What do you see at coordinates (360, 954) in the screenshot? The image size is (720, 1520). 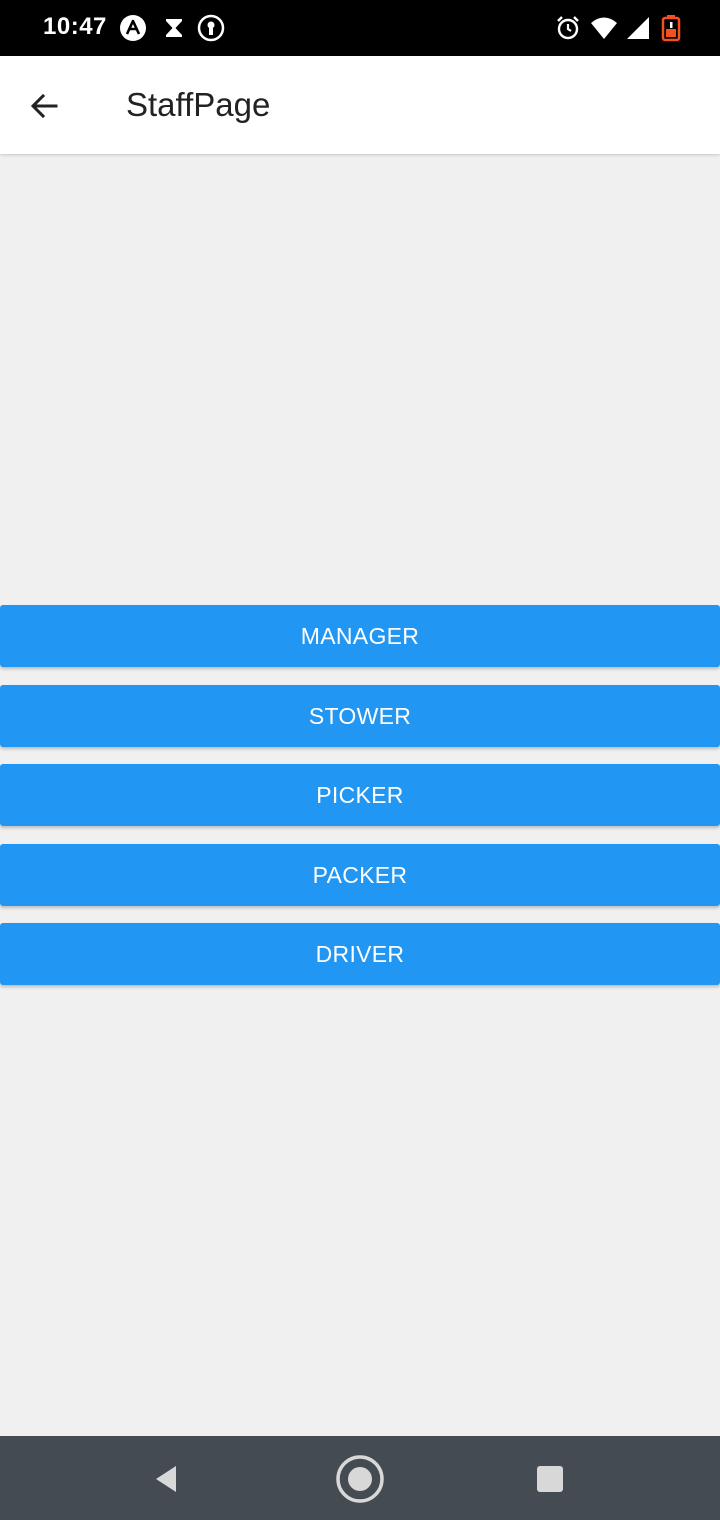 I see `driver-button: DRIVER` at bounding box center [360, 954].